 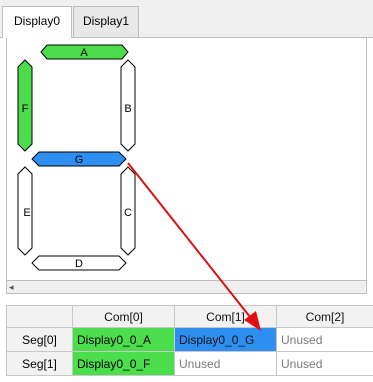 What do you see at coordinates (39, 363) in the screenshot?
I see `row-header: Seg[1]` at bounding box center [39, 363].